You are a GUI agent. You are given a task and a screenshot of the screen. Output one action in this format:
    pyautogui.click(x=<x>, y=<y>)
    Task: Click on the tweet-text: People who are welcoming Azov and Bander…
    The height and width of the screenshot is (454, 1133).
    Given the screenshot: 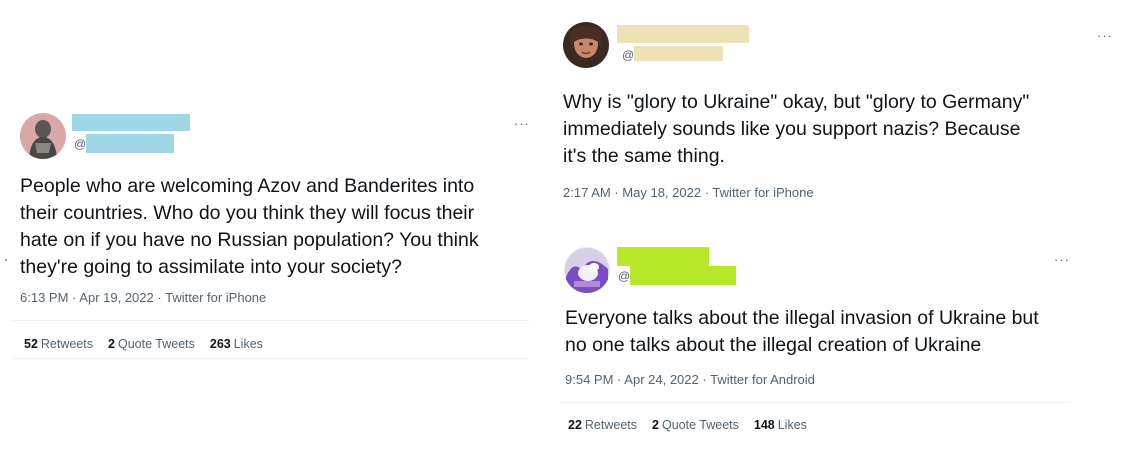 What is the action you would take?
    pyautogui.click(x=249, y=226)
    